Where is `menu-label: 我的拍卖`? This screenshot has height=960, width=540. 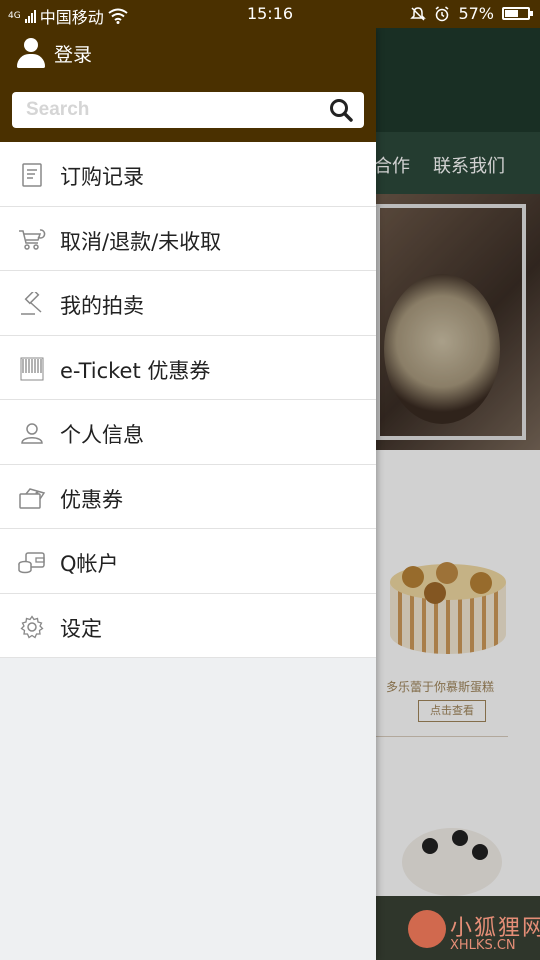
menu-label: 我的拍卖 is located at coordinates (102, 306).